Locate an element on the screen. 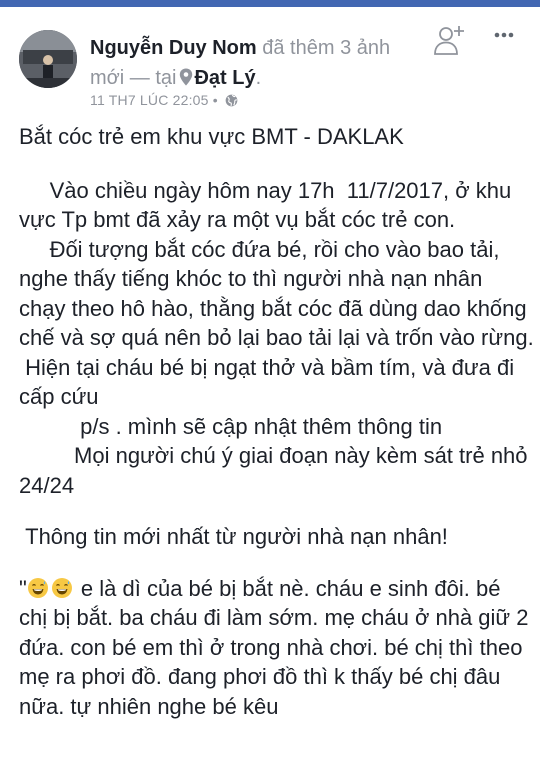 The height and width of the screenshot is (770, 540). add-friend-icon is located at coordinates (449, 40).